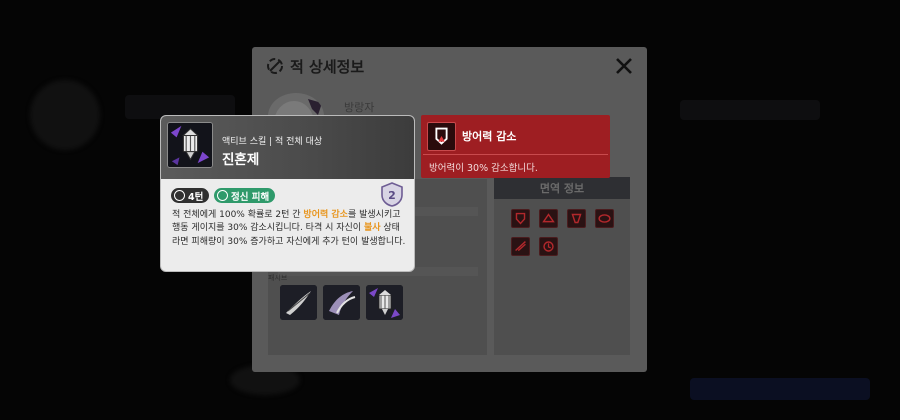  I want to click on defense-down-keyword: 방어력 감소, so click(325, 215).